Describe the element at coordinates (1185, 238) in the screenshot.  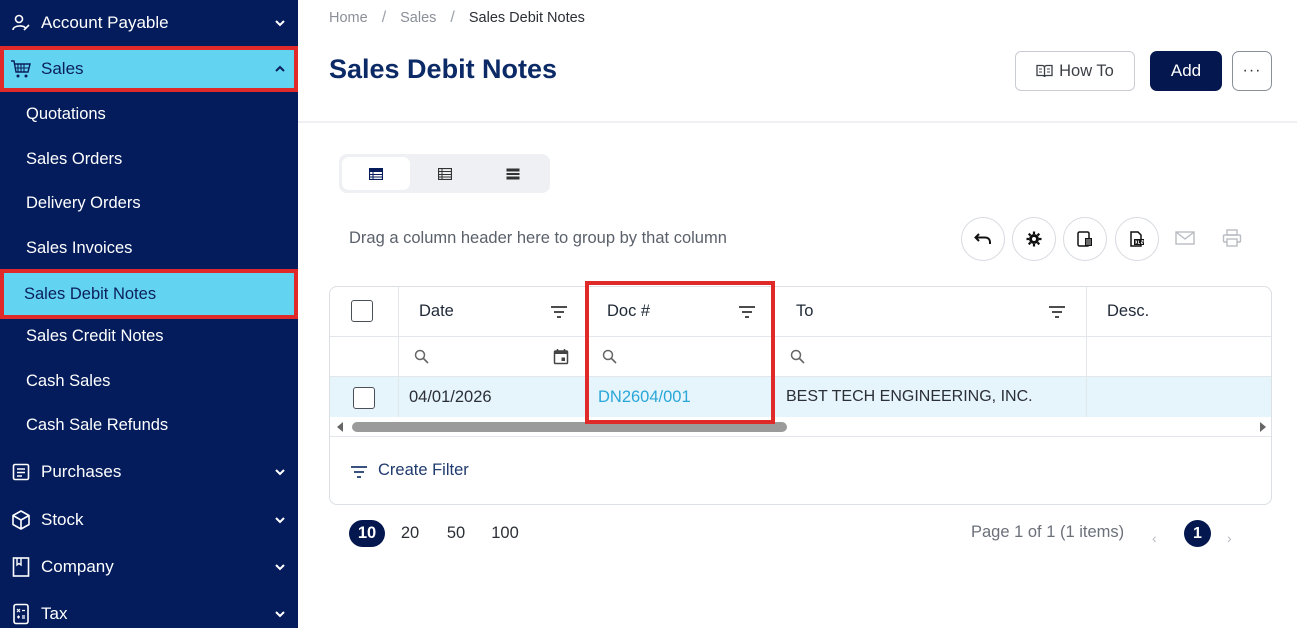
I see `email-button` at that location.